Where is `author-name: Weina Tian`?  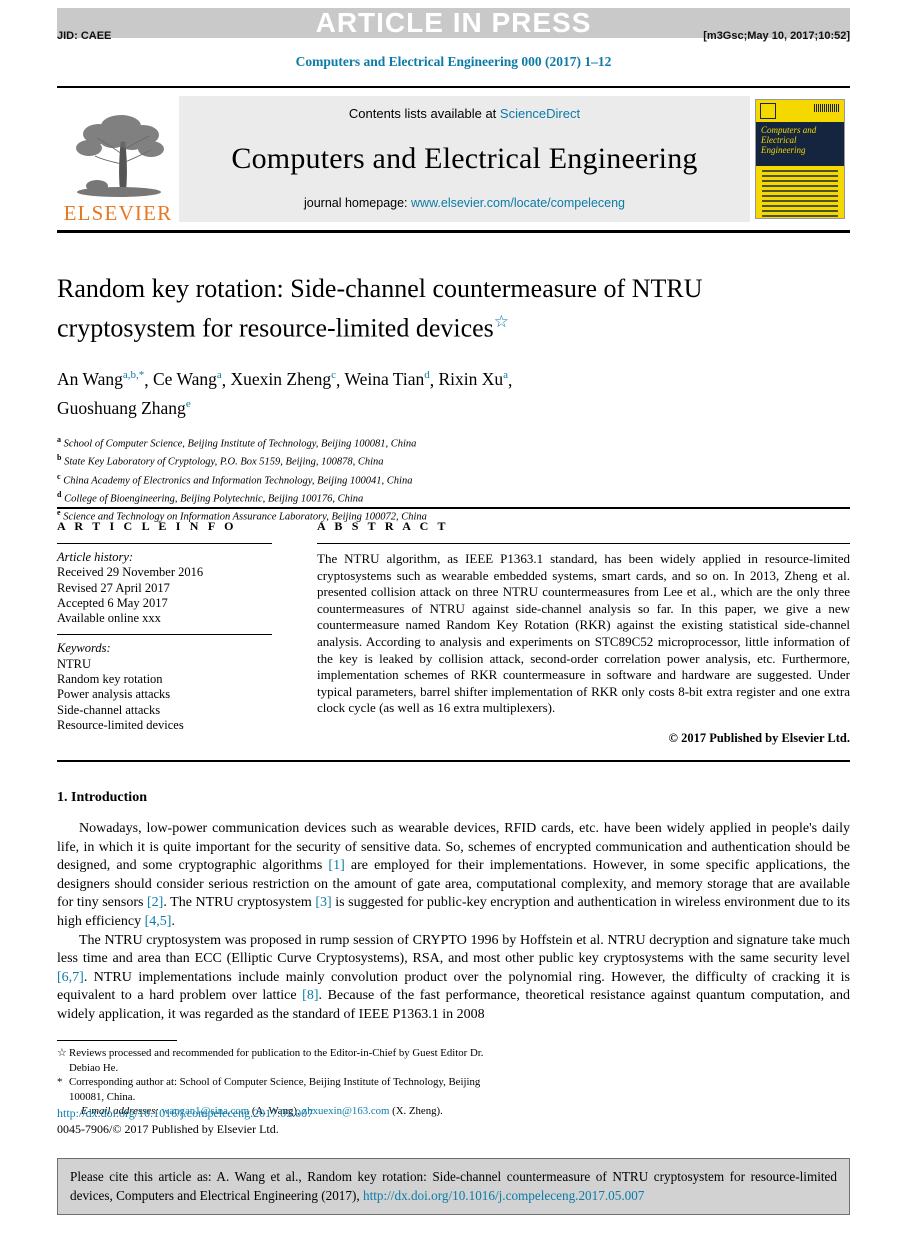
author-name: Weina Tian is located at coordinates (384, 379).